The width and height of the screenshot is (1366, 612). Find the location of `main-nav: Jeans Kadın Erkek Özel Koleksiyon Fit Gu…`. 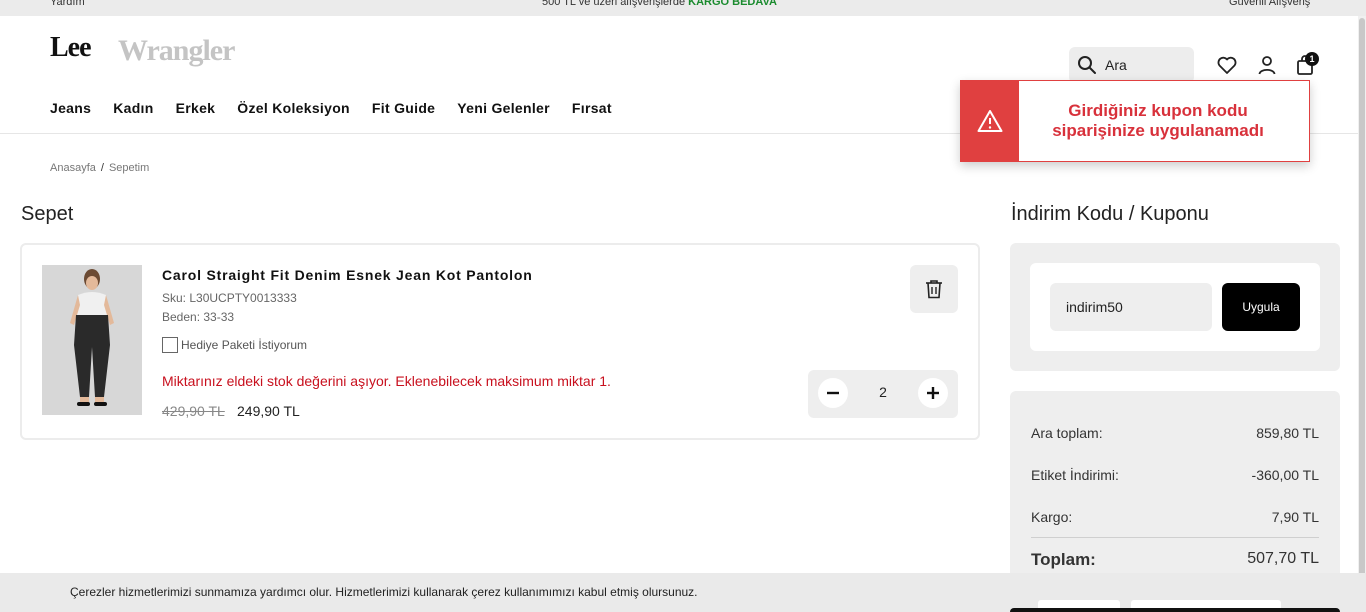

main-nav: Jeans Kadın Erkek Özel Koleksiyon Fit Gu… is located at coordinates (331, 108).